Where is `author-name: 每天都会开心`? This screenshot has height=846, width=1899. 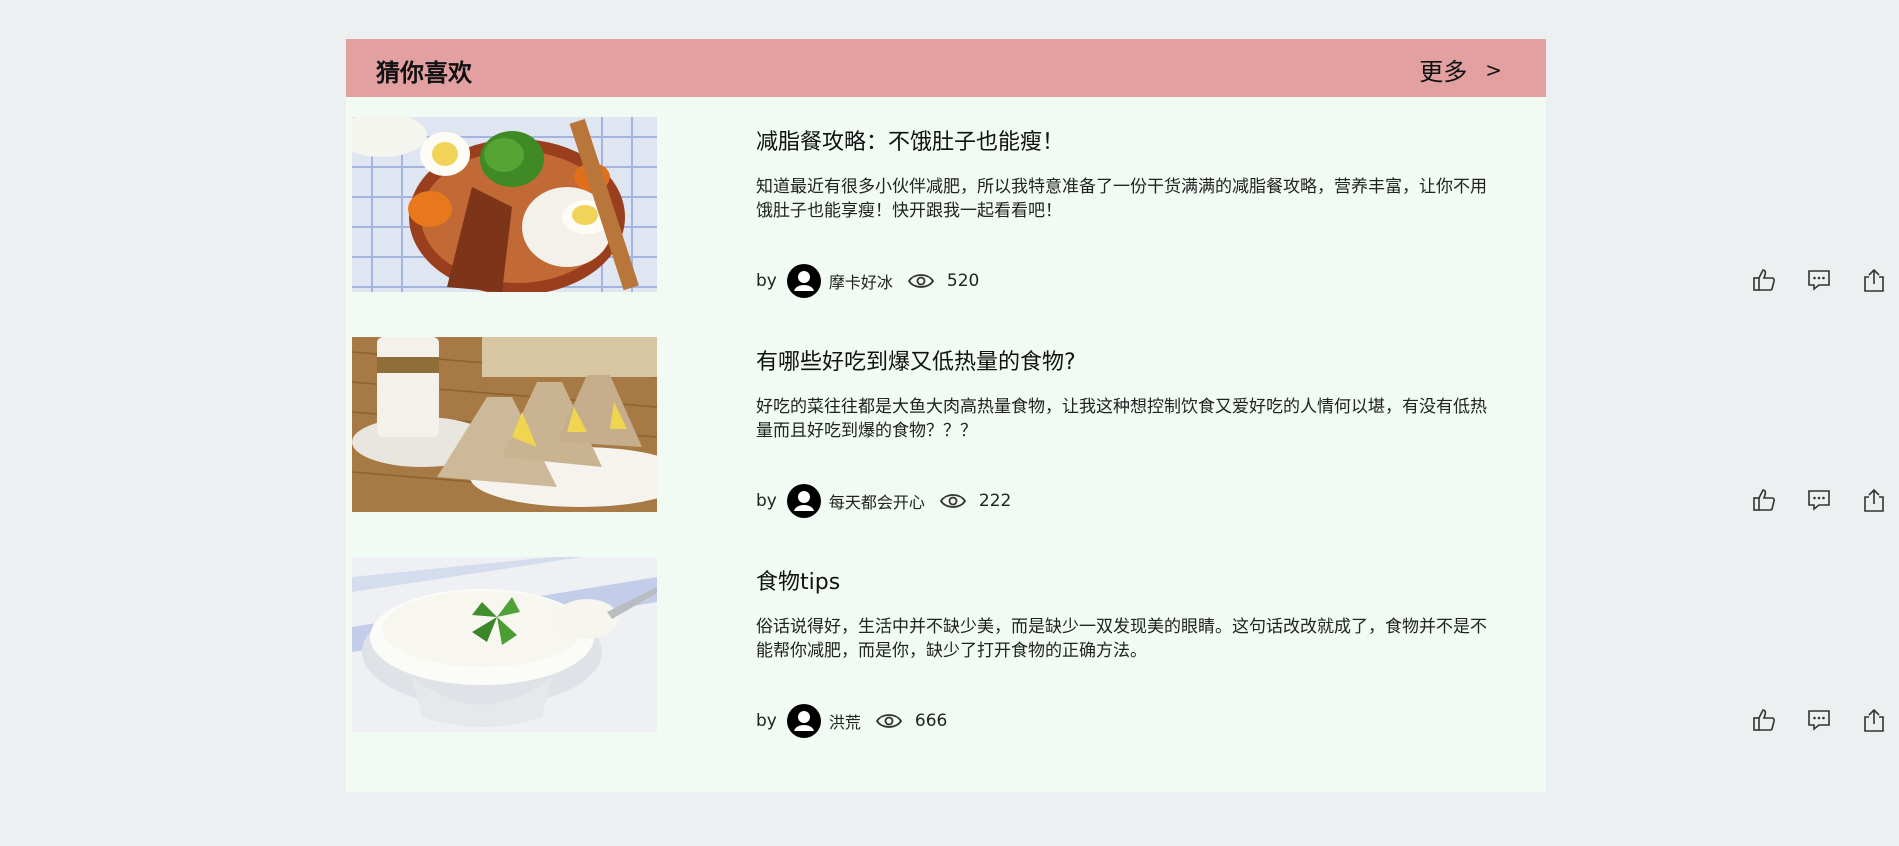
author-name: 每天都会开心 is located at coordinates (877, 501).